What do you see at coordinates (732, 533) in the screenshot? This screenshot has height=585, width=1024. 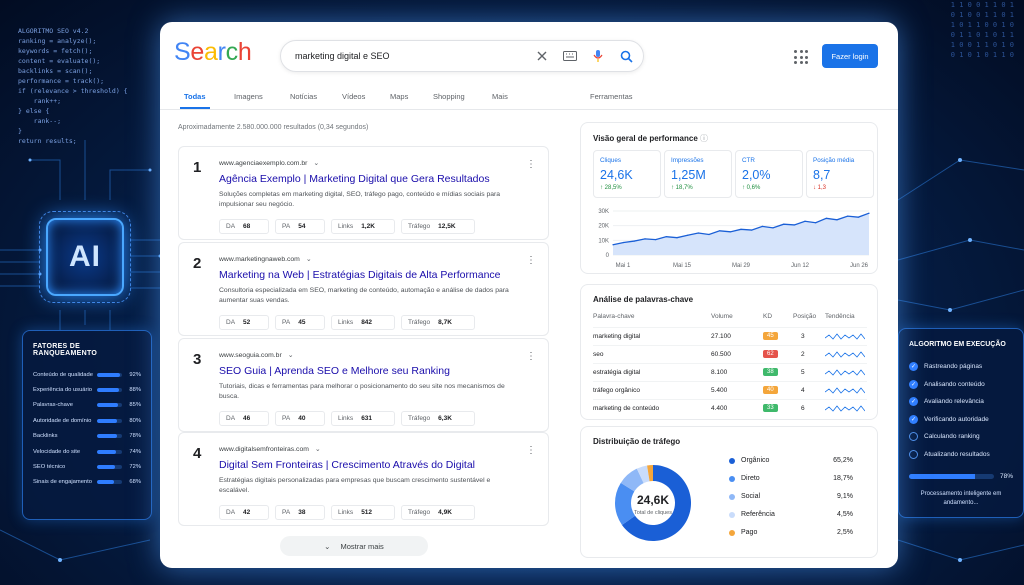 I see `legend-dot-icon` at bounding box center [732, 533].